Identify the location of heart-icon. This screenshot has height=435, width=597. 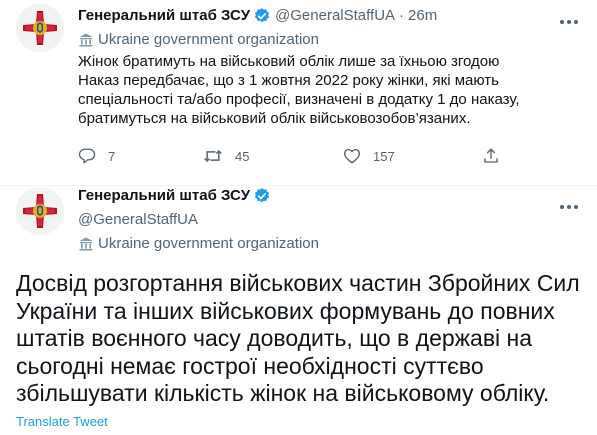
(352, 156).